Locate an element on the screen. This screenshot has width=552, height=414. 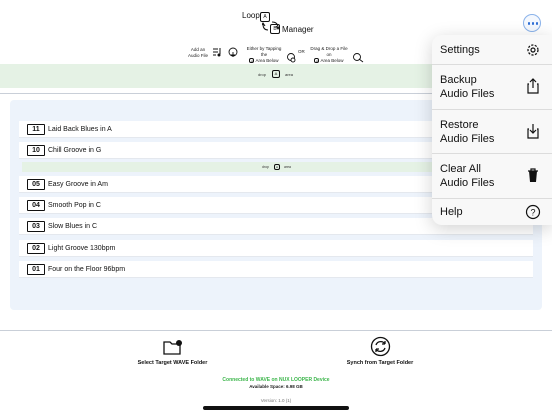
hint-drag-tail: Area Below is located at coordinates (332, 60).